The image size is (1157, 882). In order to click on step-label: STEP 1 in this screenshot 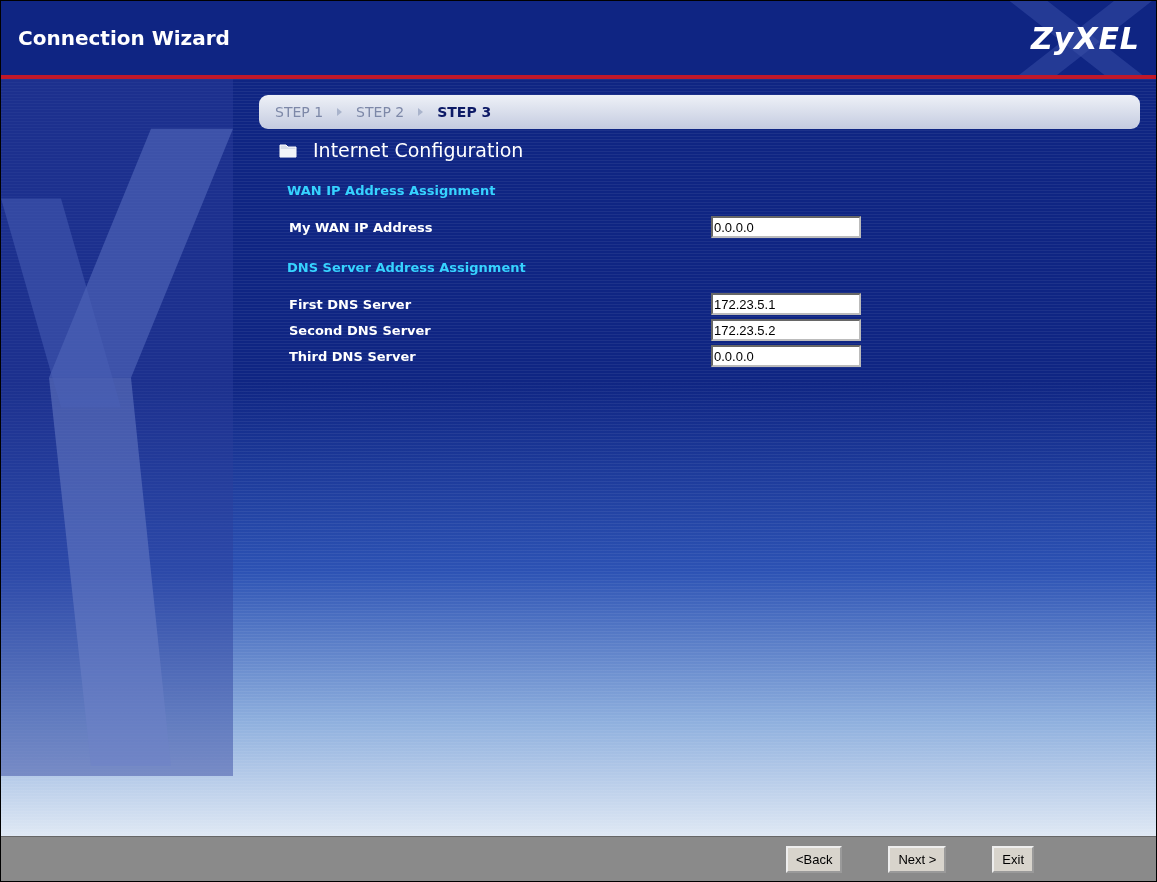, I will do `click(299, 112)`.